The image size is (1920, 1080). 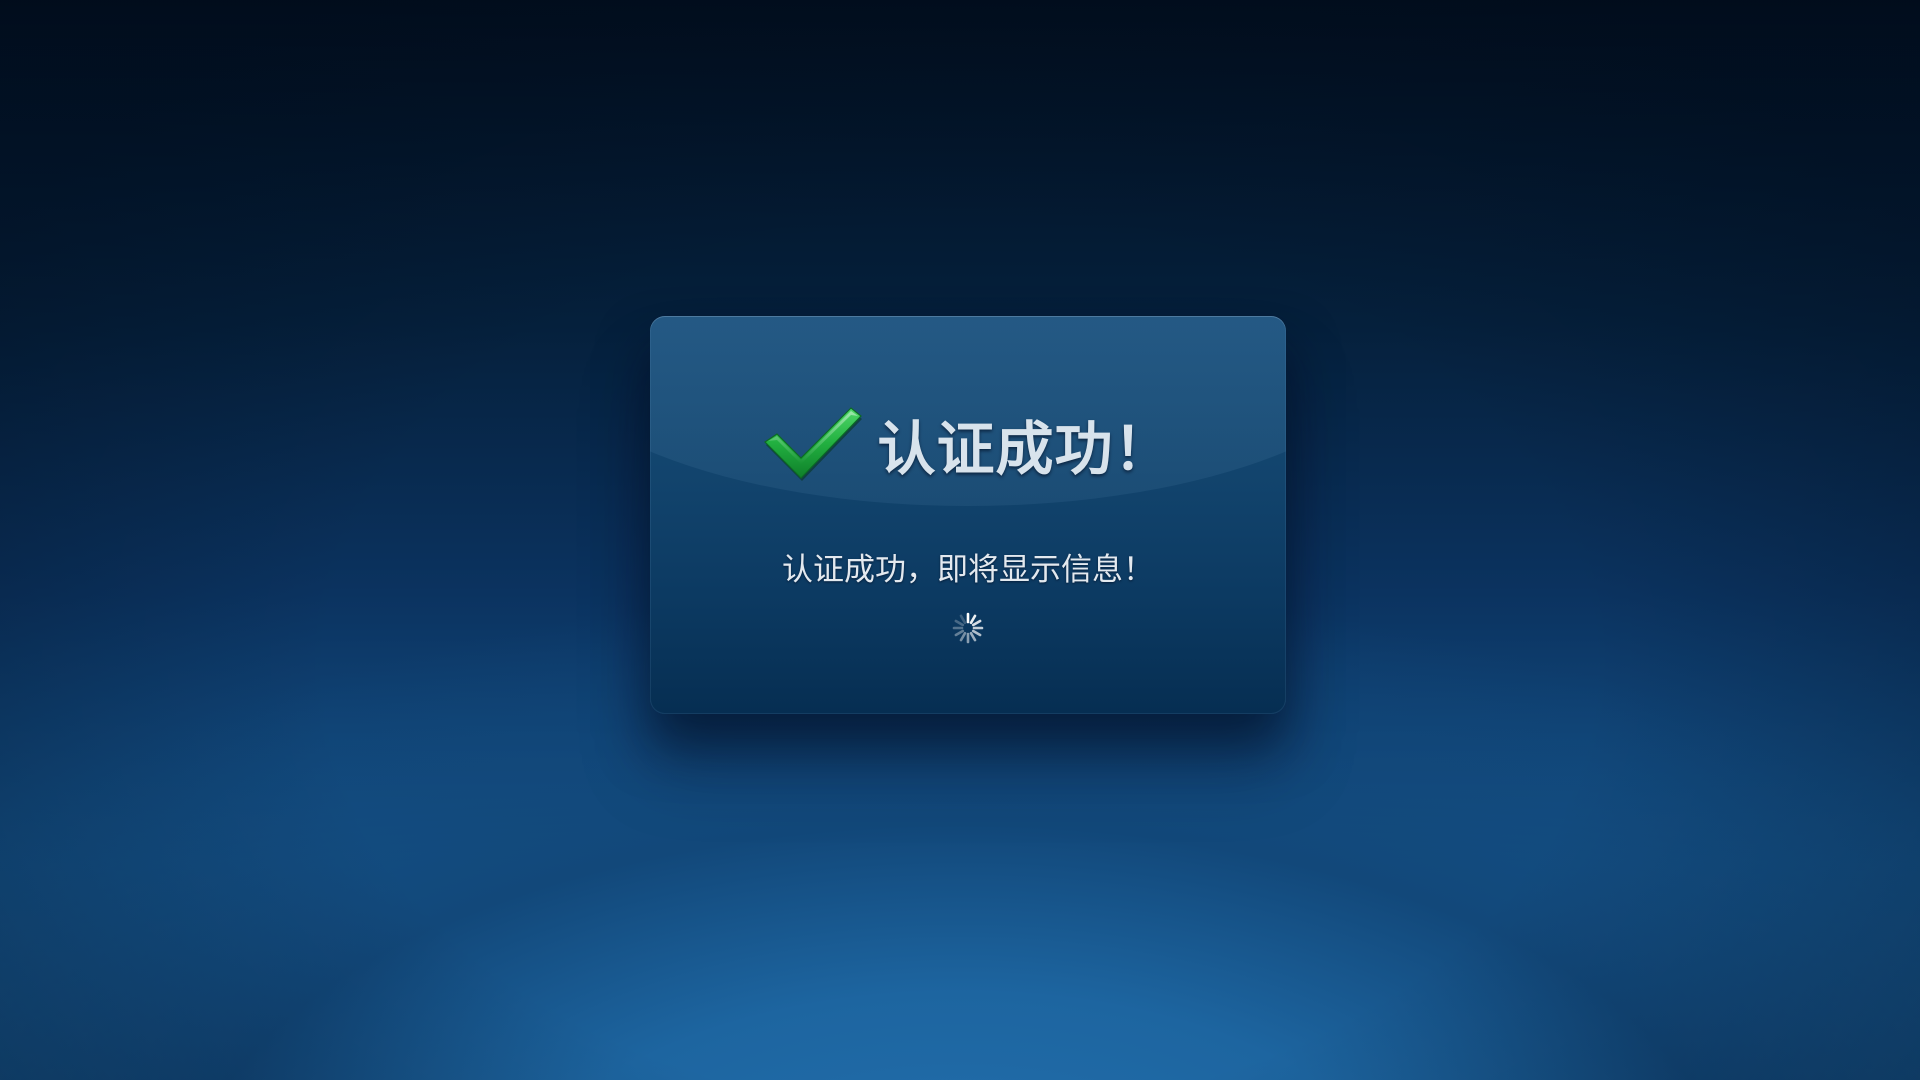 I want to click on dialog-header: 认证成功！, so click(x=968, y=444).